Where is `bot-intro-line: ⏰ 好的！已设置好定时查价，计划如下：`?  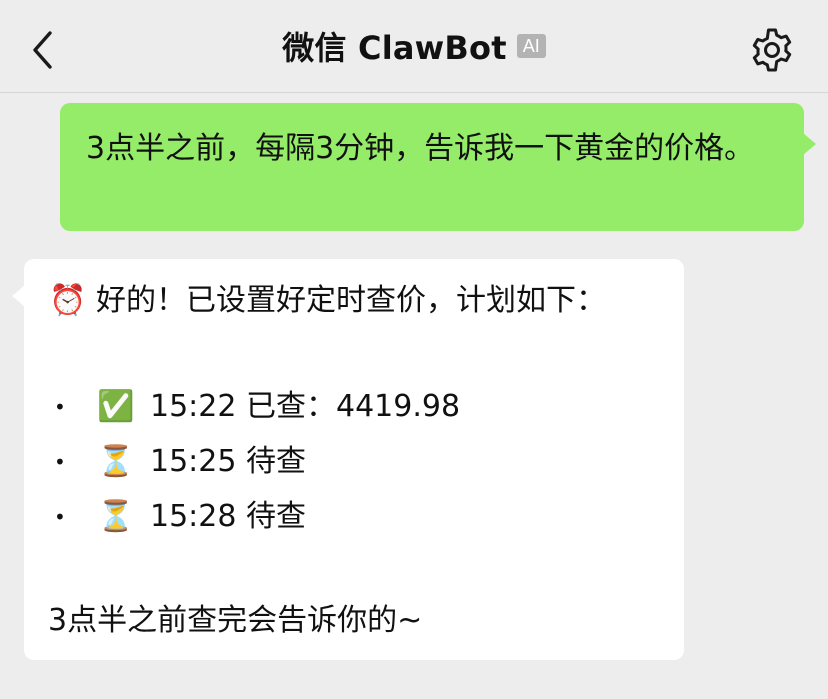 bot-intro-line: ⏰ 好的！已设置好定时查价，计划如下： is located at coordinates (327, 301).